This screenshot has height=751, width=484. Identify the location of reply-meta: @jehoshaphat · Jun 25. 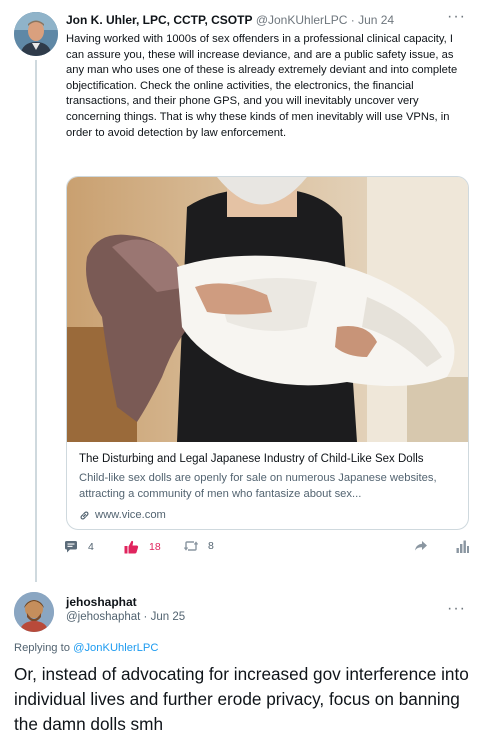
(125, 617).